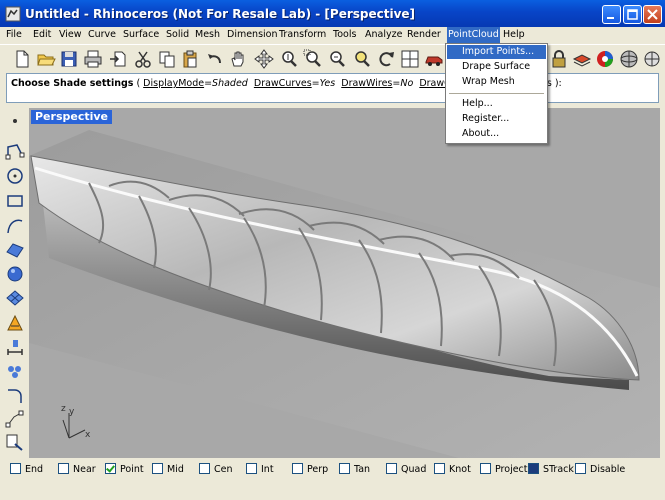 The width and height of the screenshot is (665, 500). I want to click on menu-transform: Transform, so click(302, 35).